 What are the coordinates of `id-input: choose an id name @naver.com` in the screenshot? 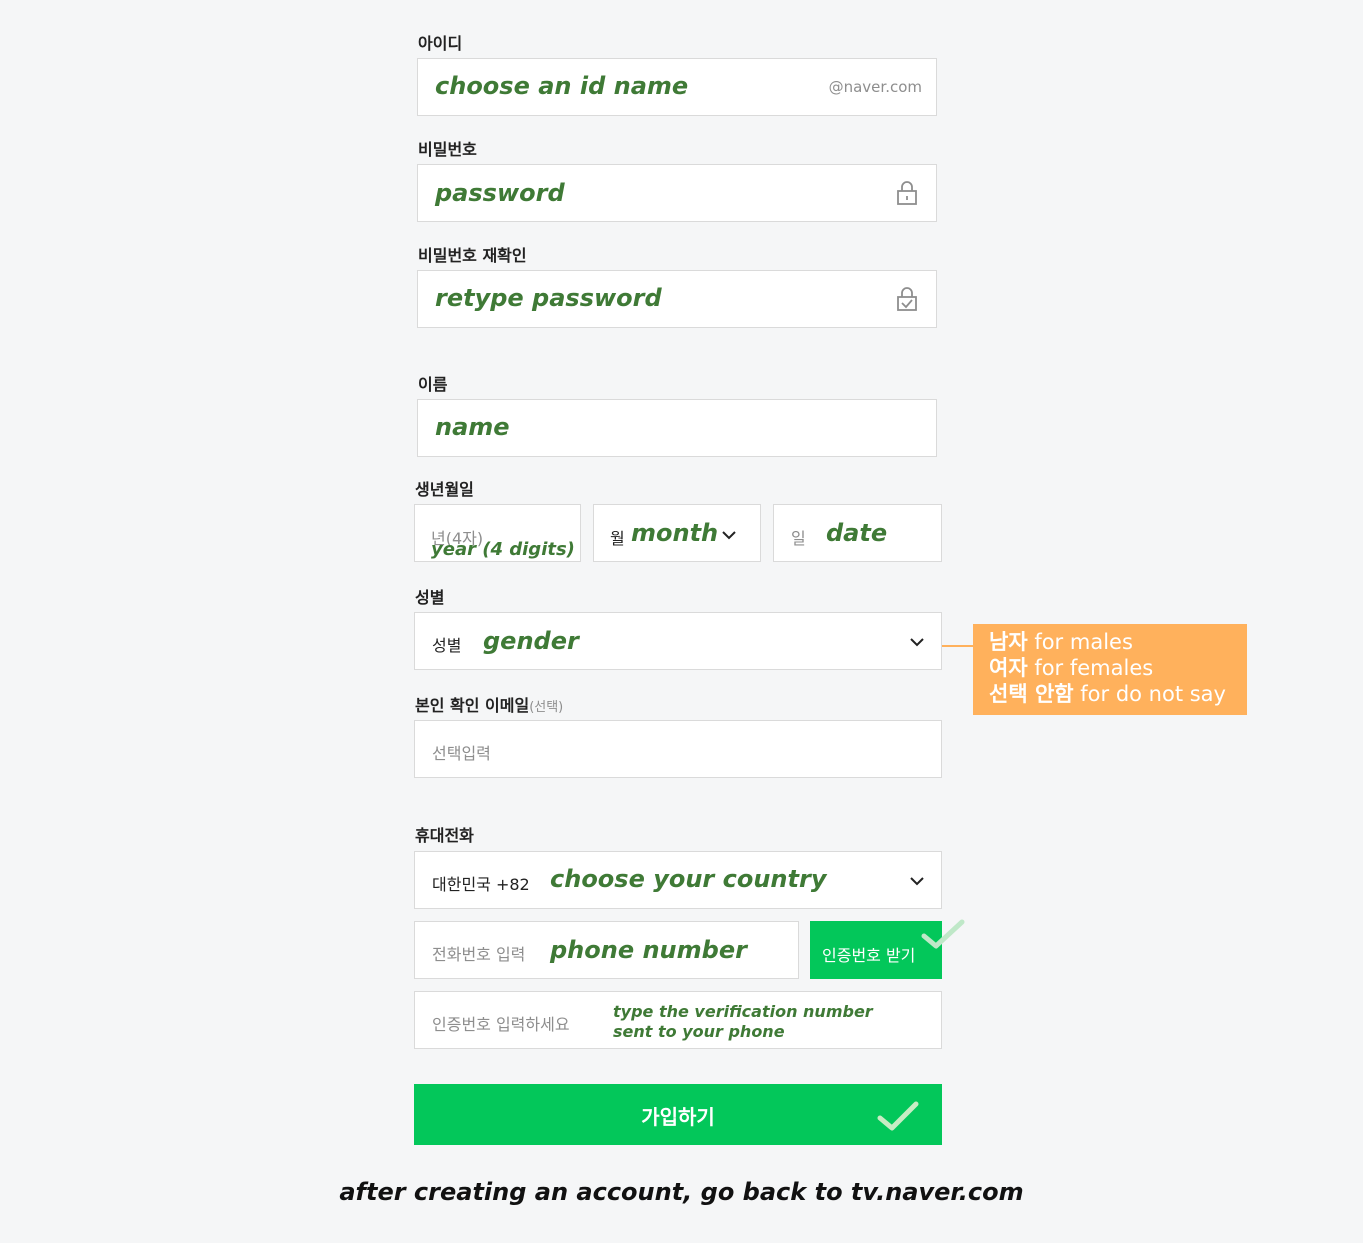 It's located at (677, 87).